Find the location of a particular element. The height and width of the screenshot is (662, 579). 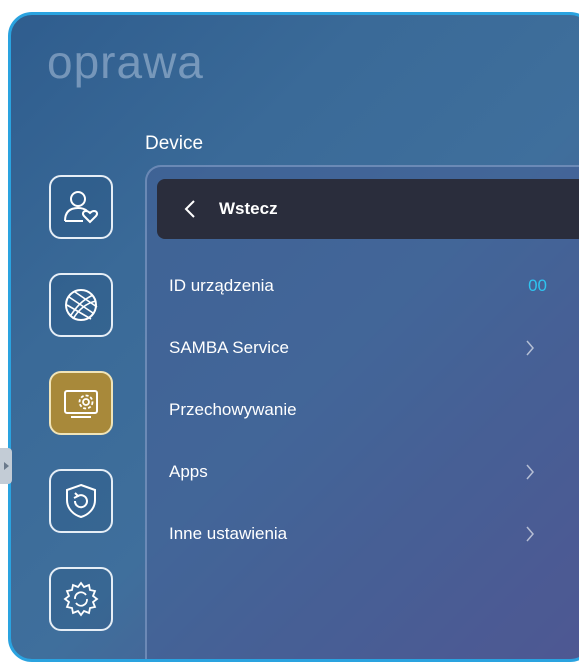

menu-item-label: ID urządzenia is located at coordinates (221, 285).